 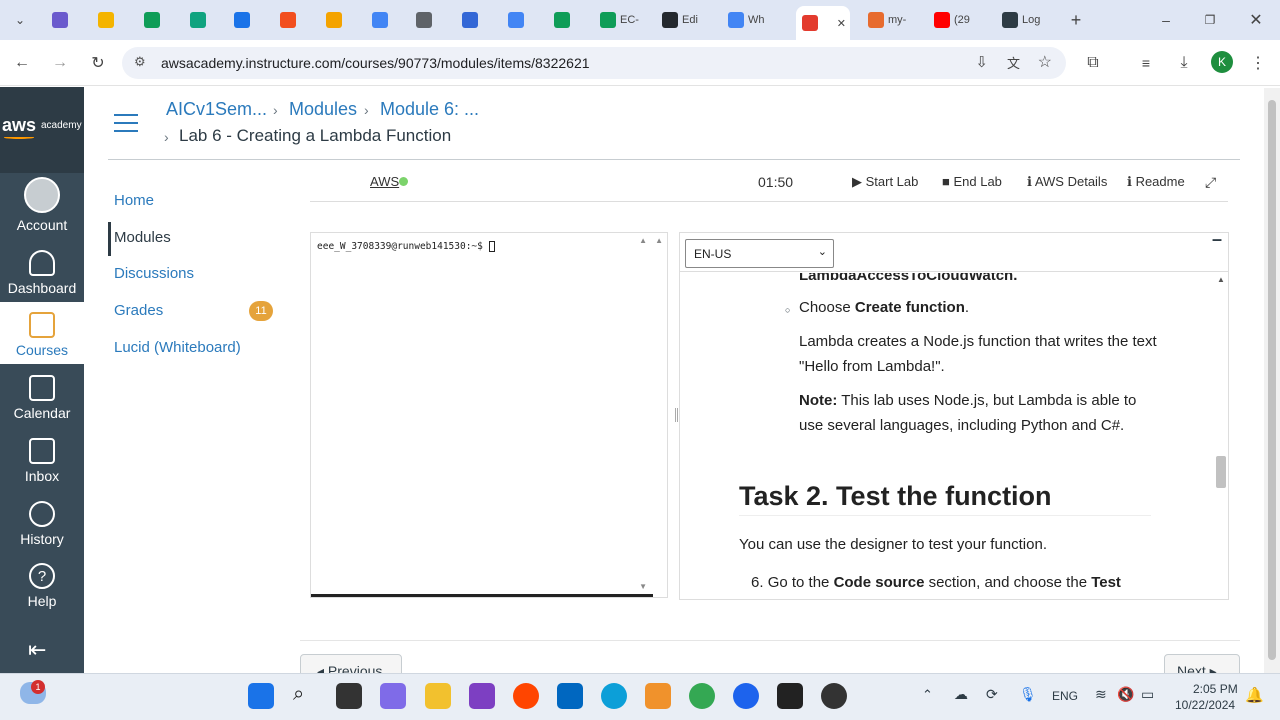 I want to click on course-nav-discussions: Discussions, so click(x=154, y=273).